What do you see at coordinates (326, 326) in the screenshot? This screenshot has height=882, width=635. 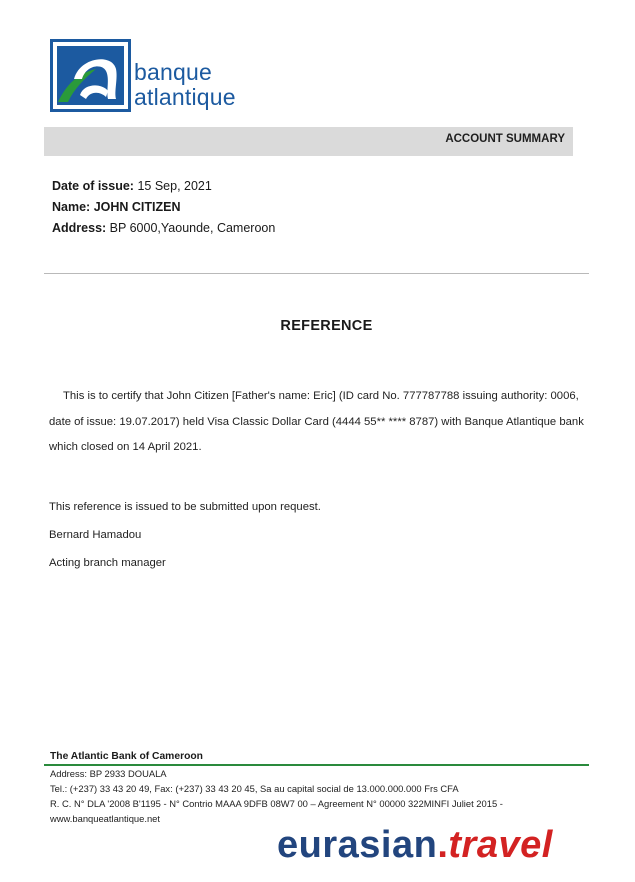 I see `document-title: REFERENCE` at bounding box center [326, 326].